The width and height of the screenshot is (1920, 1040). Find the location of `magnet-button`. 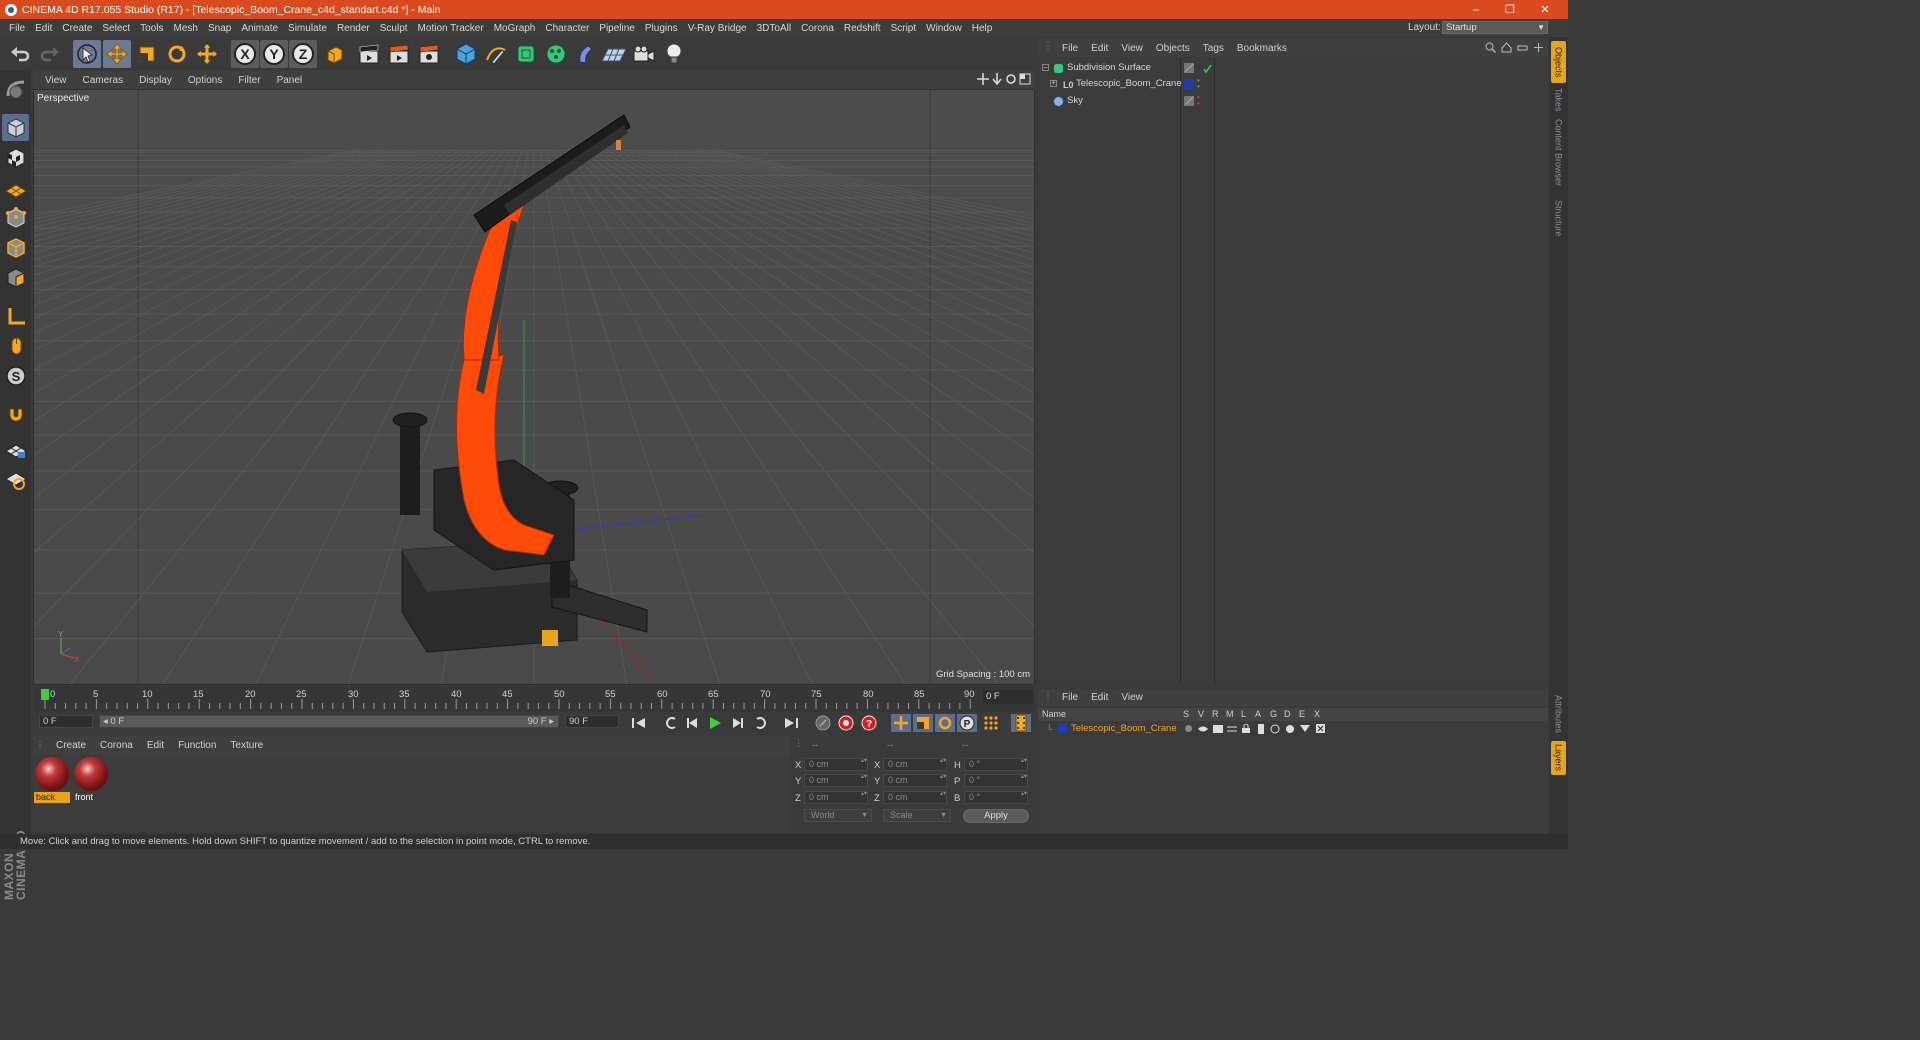

magnet-button is located at coordinates (15, 413).